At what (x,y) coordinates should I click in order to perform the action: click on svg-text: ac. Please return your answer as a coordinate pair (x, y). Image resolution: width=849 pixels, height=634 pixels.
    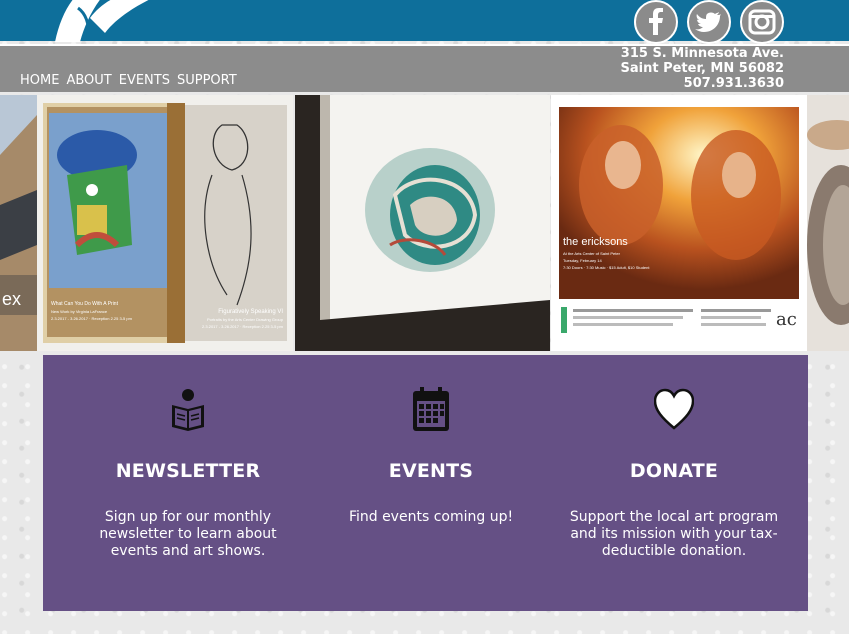
    Looking at the image, I should click on (786, 319).